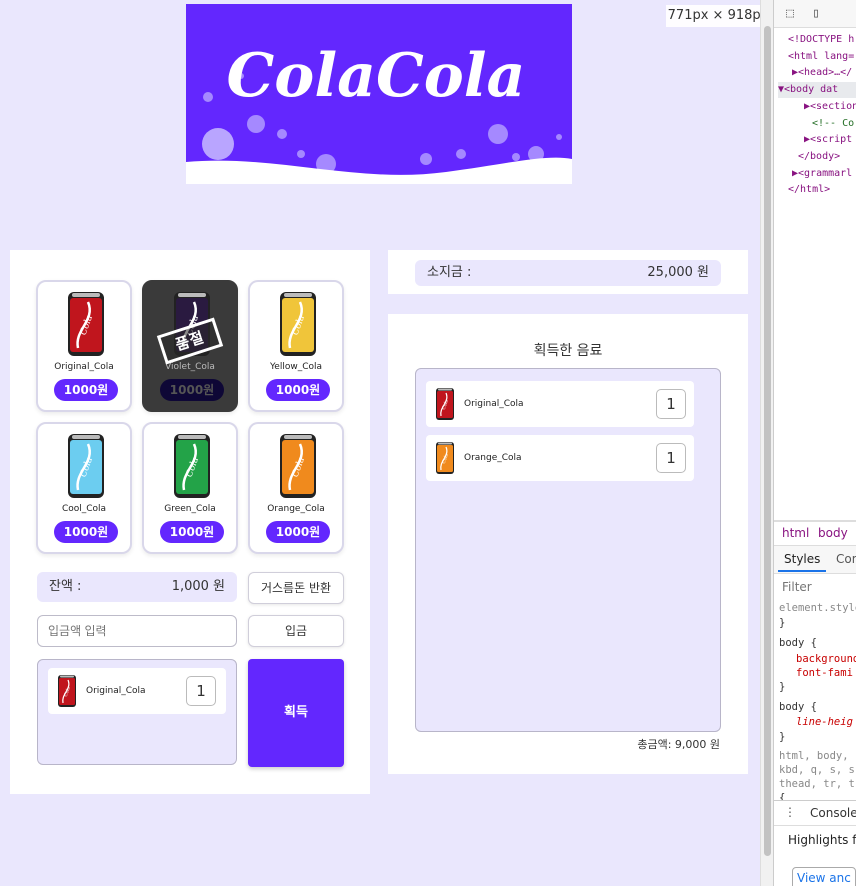  What do you see at coordinates (809, 190) in the screenshot?
I see `dom-node: </html>` at bounding box center [809, 190].